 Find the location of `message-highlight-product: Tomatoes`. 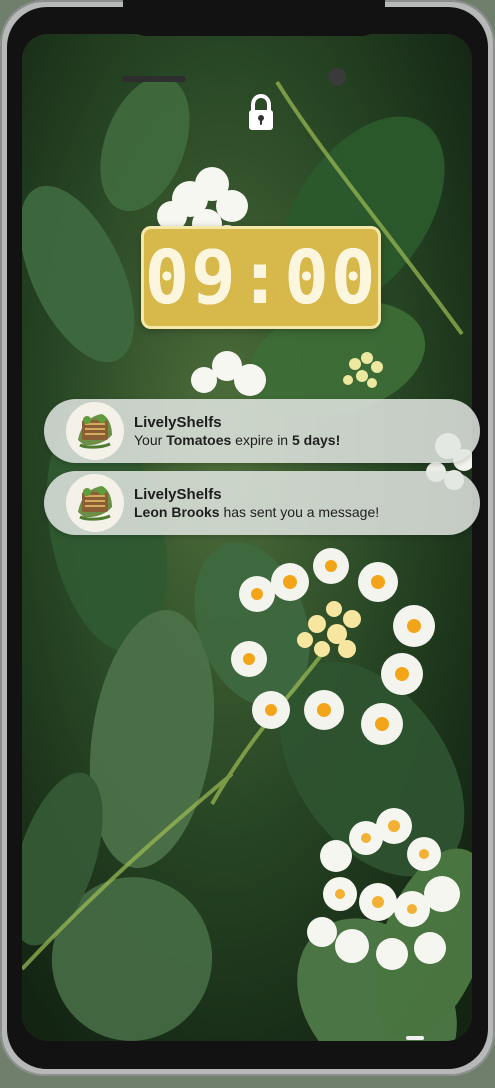

message-highlight-product: Tomatoes is located at coordinates (199, 439).